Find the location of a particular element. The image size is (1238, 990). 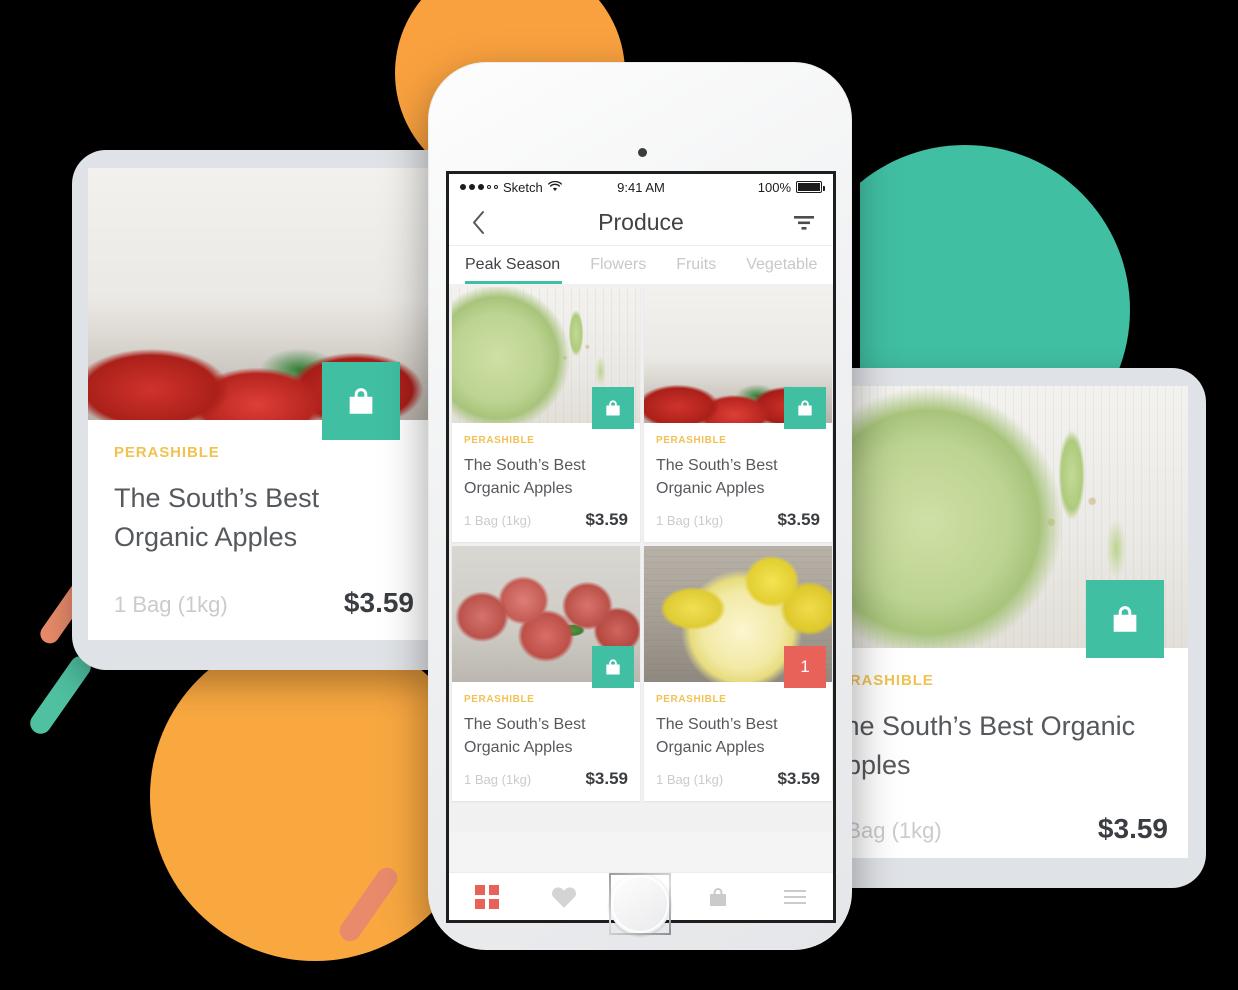

heart-icon is located at coordinates (564, 897).